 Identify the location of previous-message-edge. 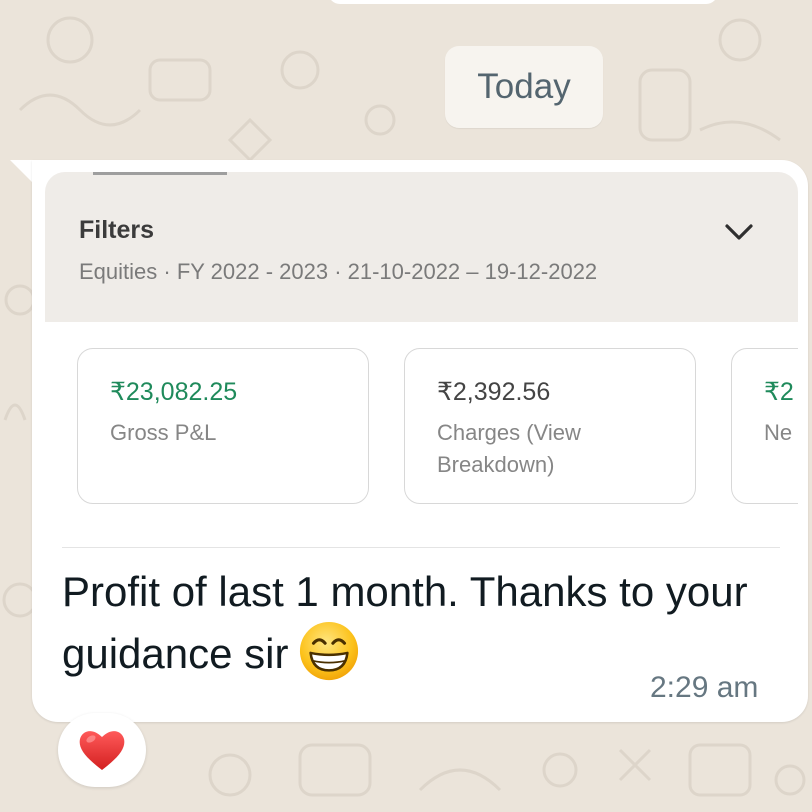
(523, 2).